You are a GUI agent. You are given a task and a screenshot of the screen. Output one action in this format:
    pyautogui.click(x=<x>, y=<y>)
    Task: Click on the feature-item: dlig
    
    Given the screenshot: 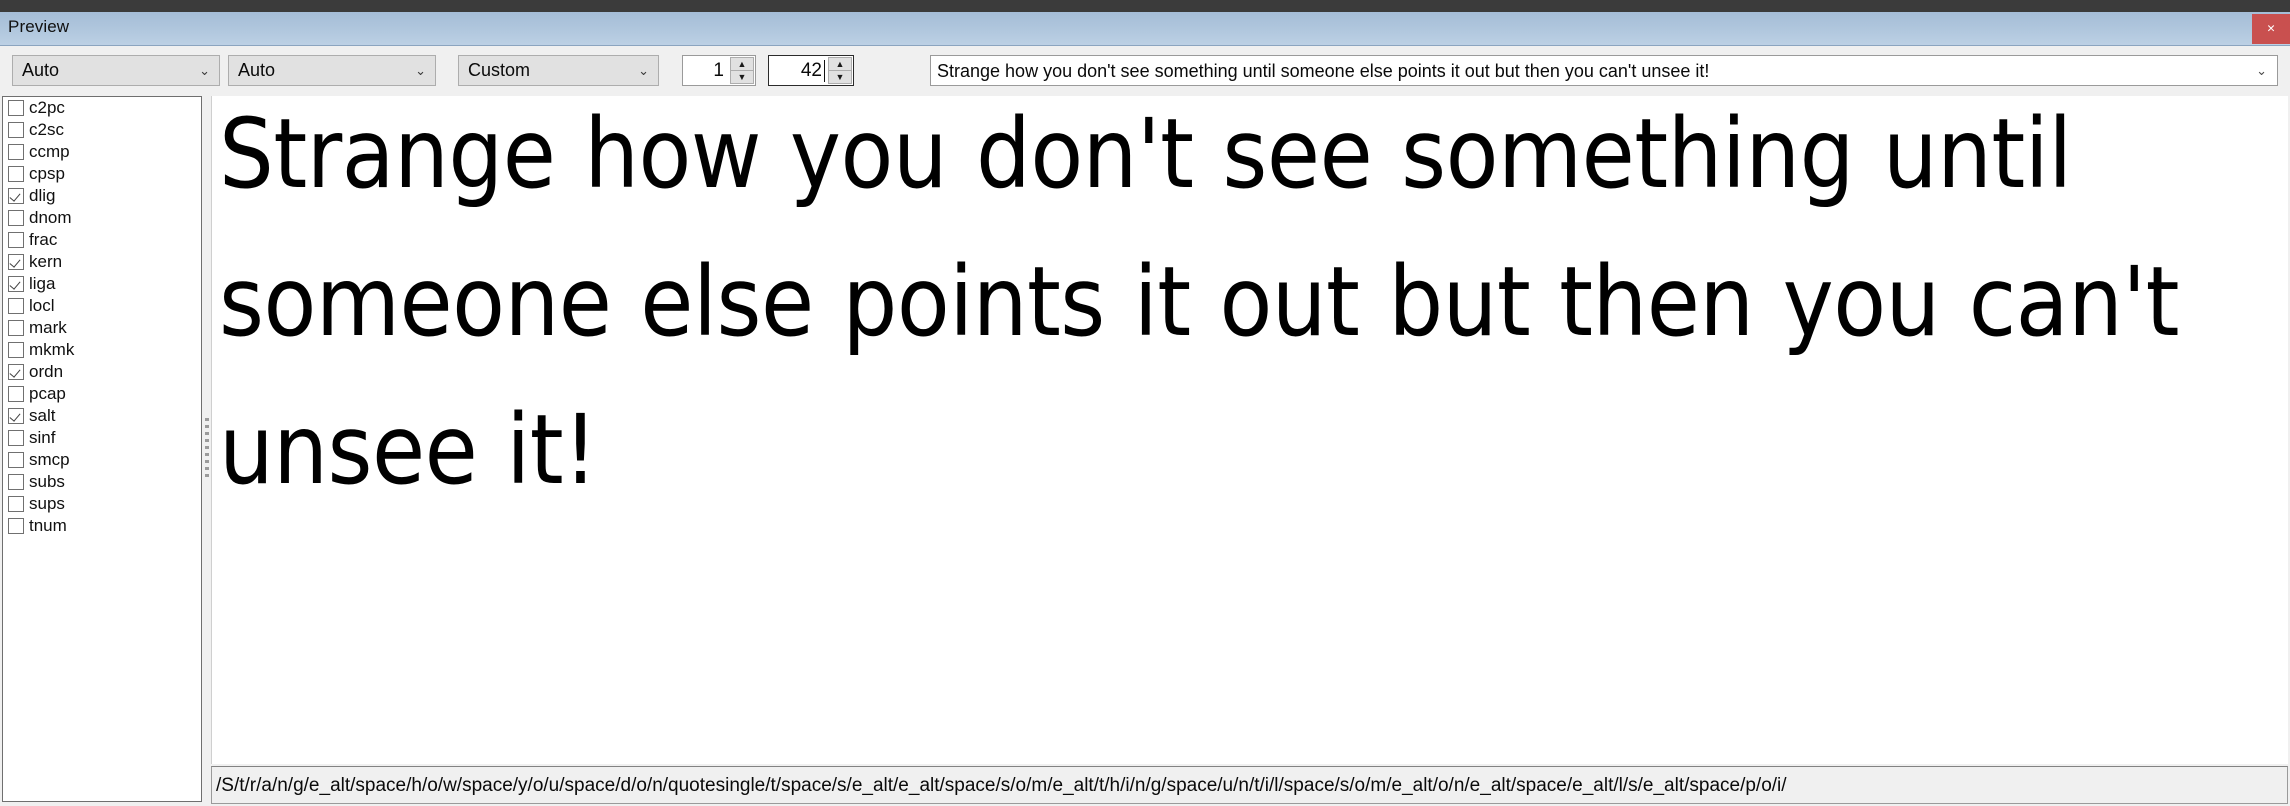 What is the action you would take?
    pyautogui.click(x=102, y=196)
    